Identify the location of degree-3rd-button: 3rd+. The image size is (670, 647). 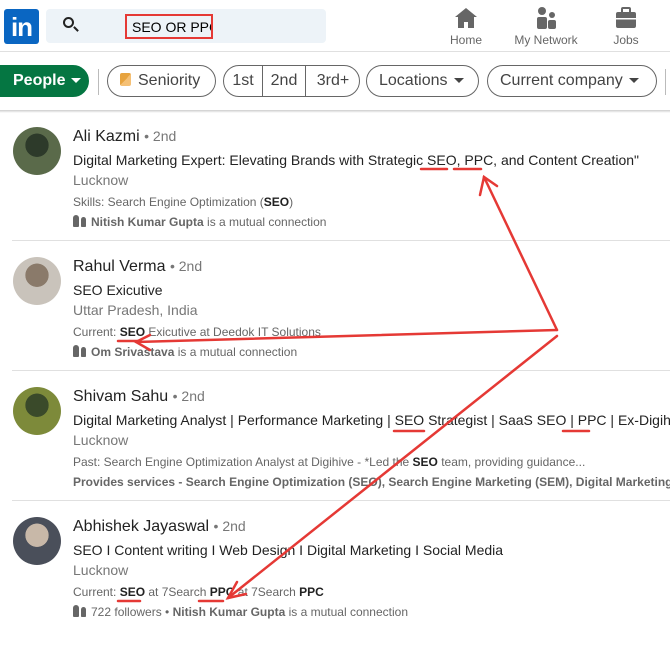
(333, 81).